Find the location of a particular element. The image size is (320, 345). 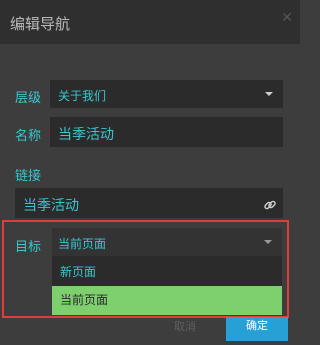

target-label: 目标 is located at coordinates (28, 247).